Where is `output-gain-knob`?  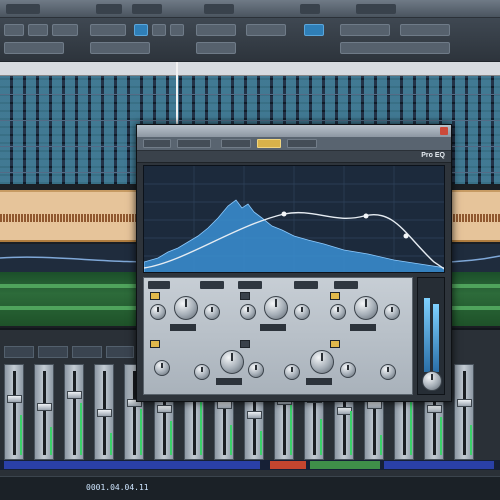
output-gain-knob is located at coordinates (432, 381).